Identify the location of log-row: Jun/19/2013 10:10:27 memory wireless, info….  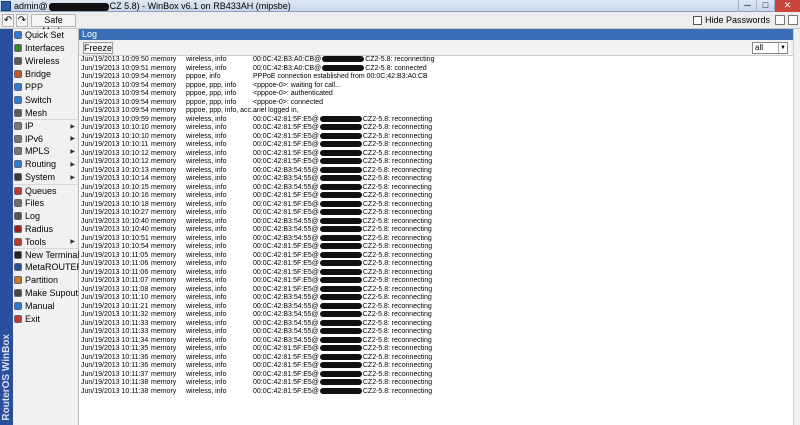
(439, 213).